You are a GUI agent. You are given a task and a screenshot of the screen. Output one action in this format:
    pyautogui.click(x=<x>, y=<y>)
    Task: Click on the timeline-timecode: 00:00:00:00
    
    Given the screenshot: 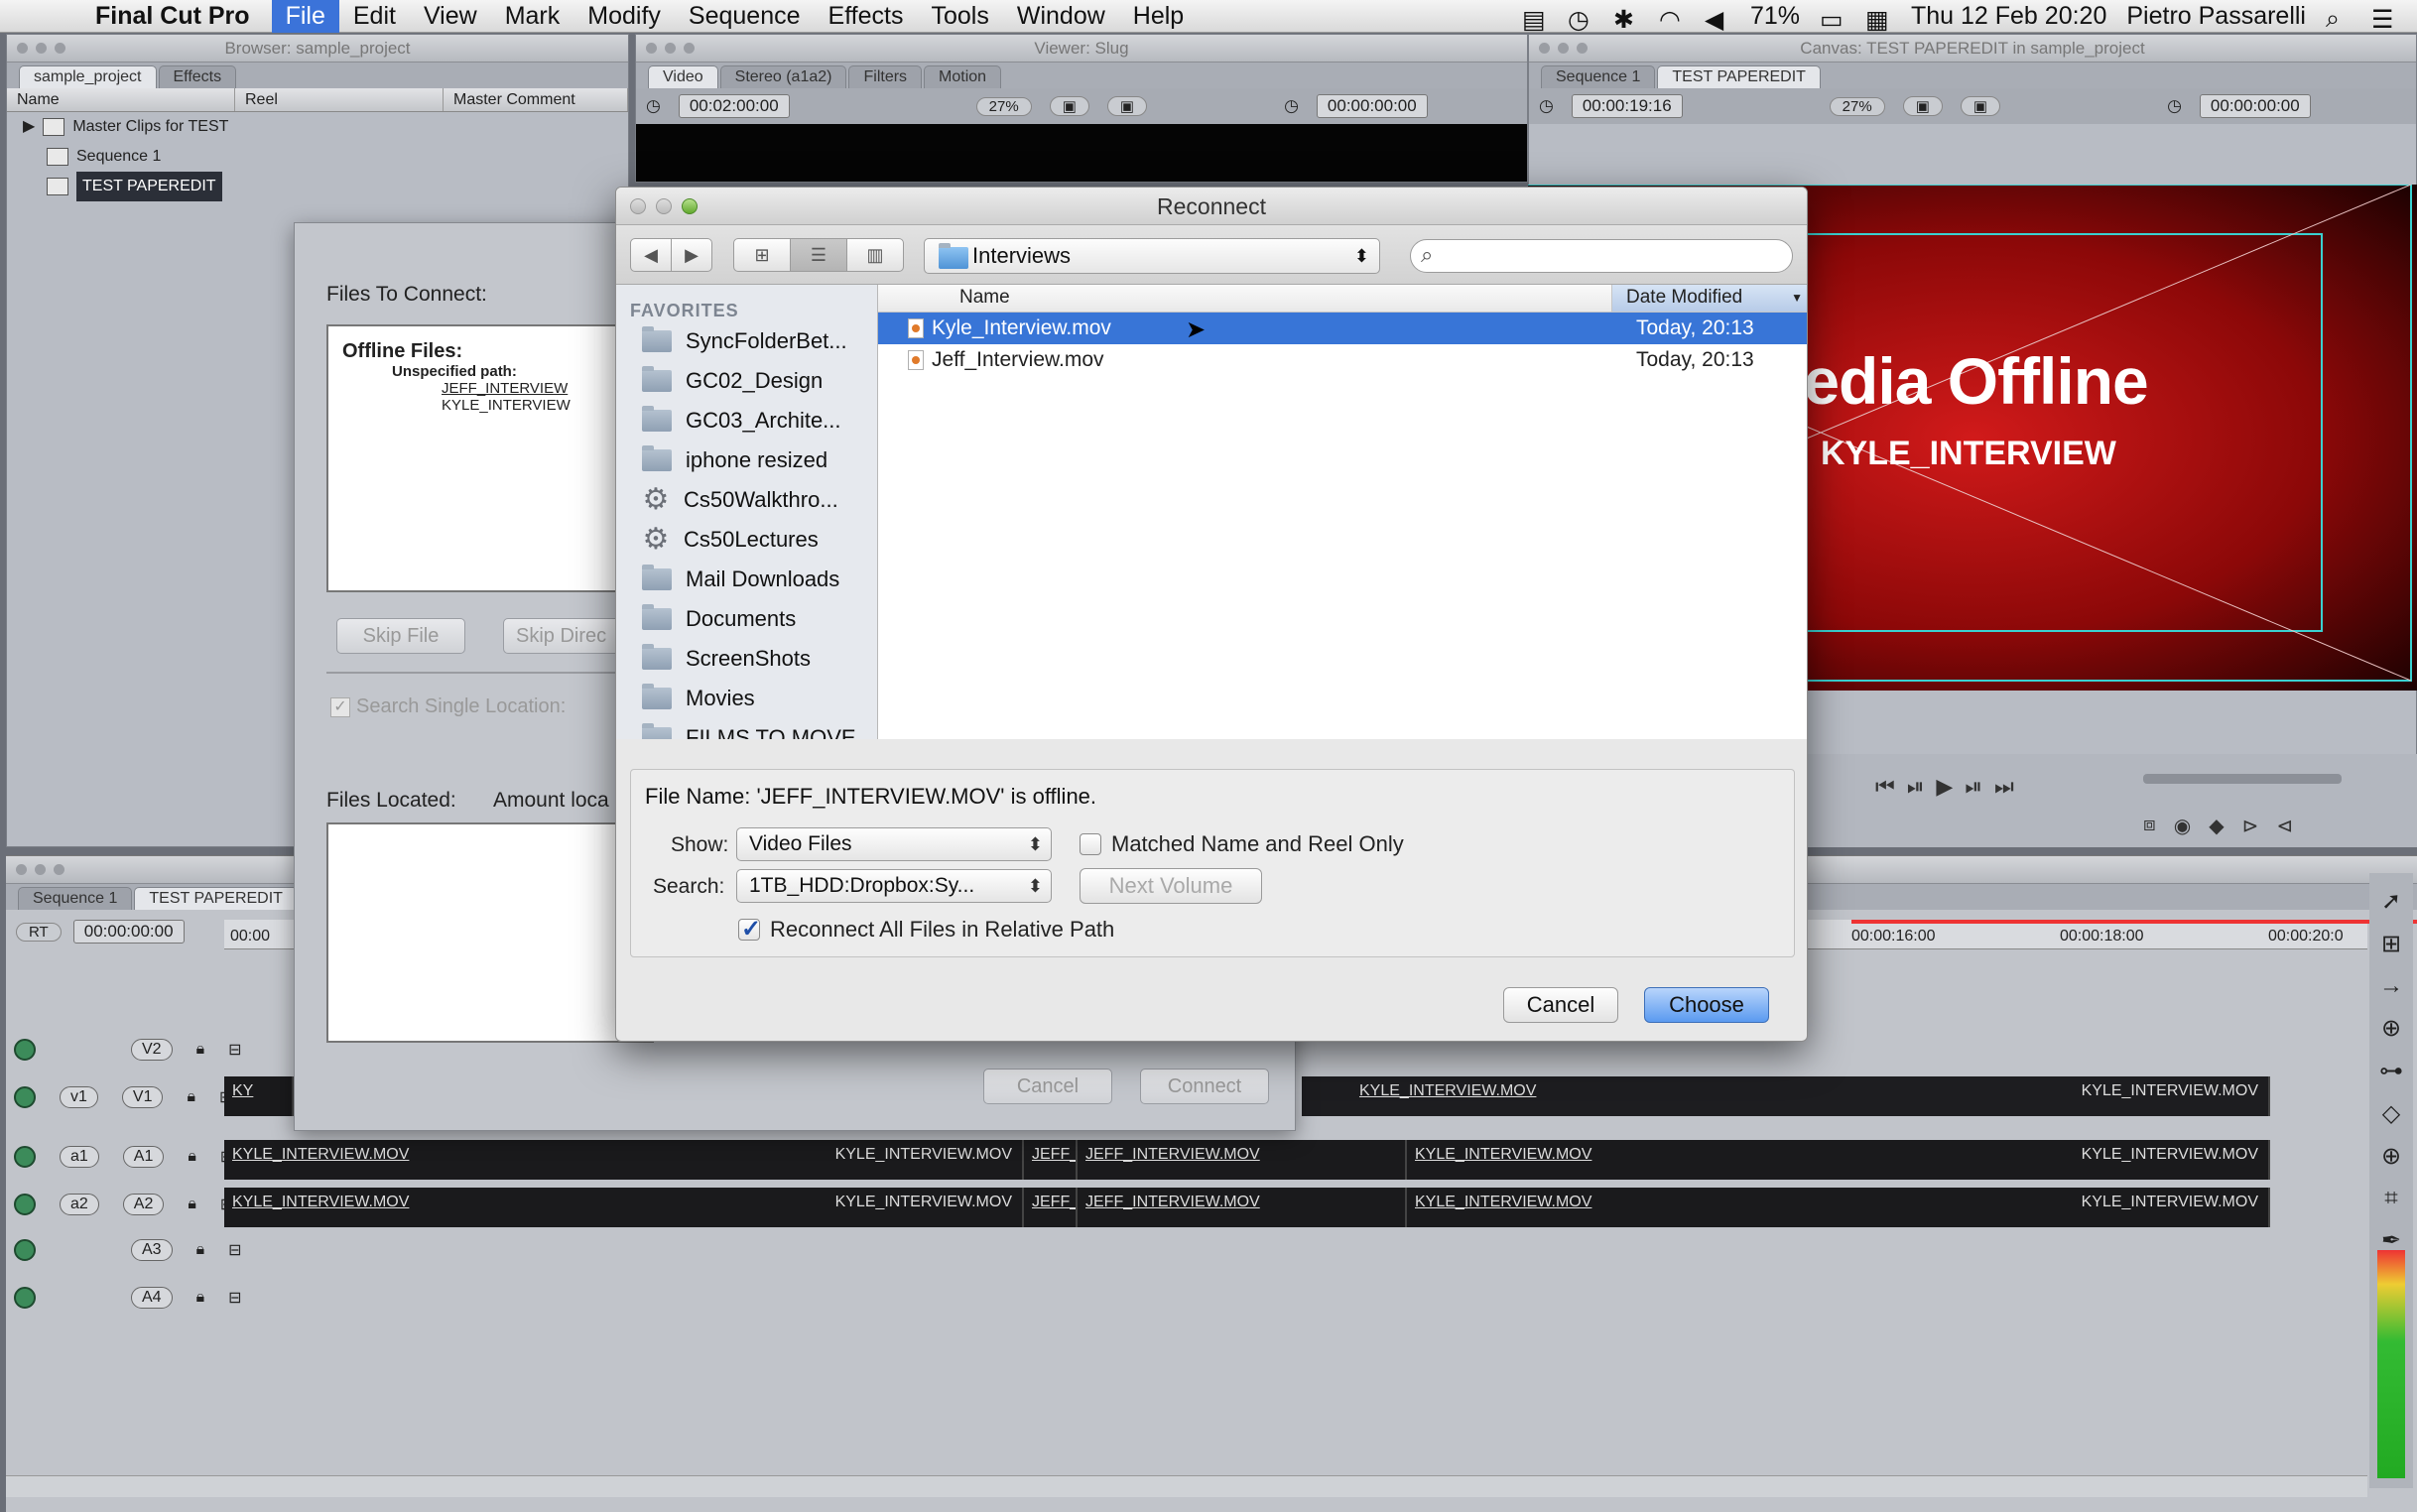 What is the action you would take?
    pyautogui.click(x=128, y=932)
    